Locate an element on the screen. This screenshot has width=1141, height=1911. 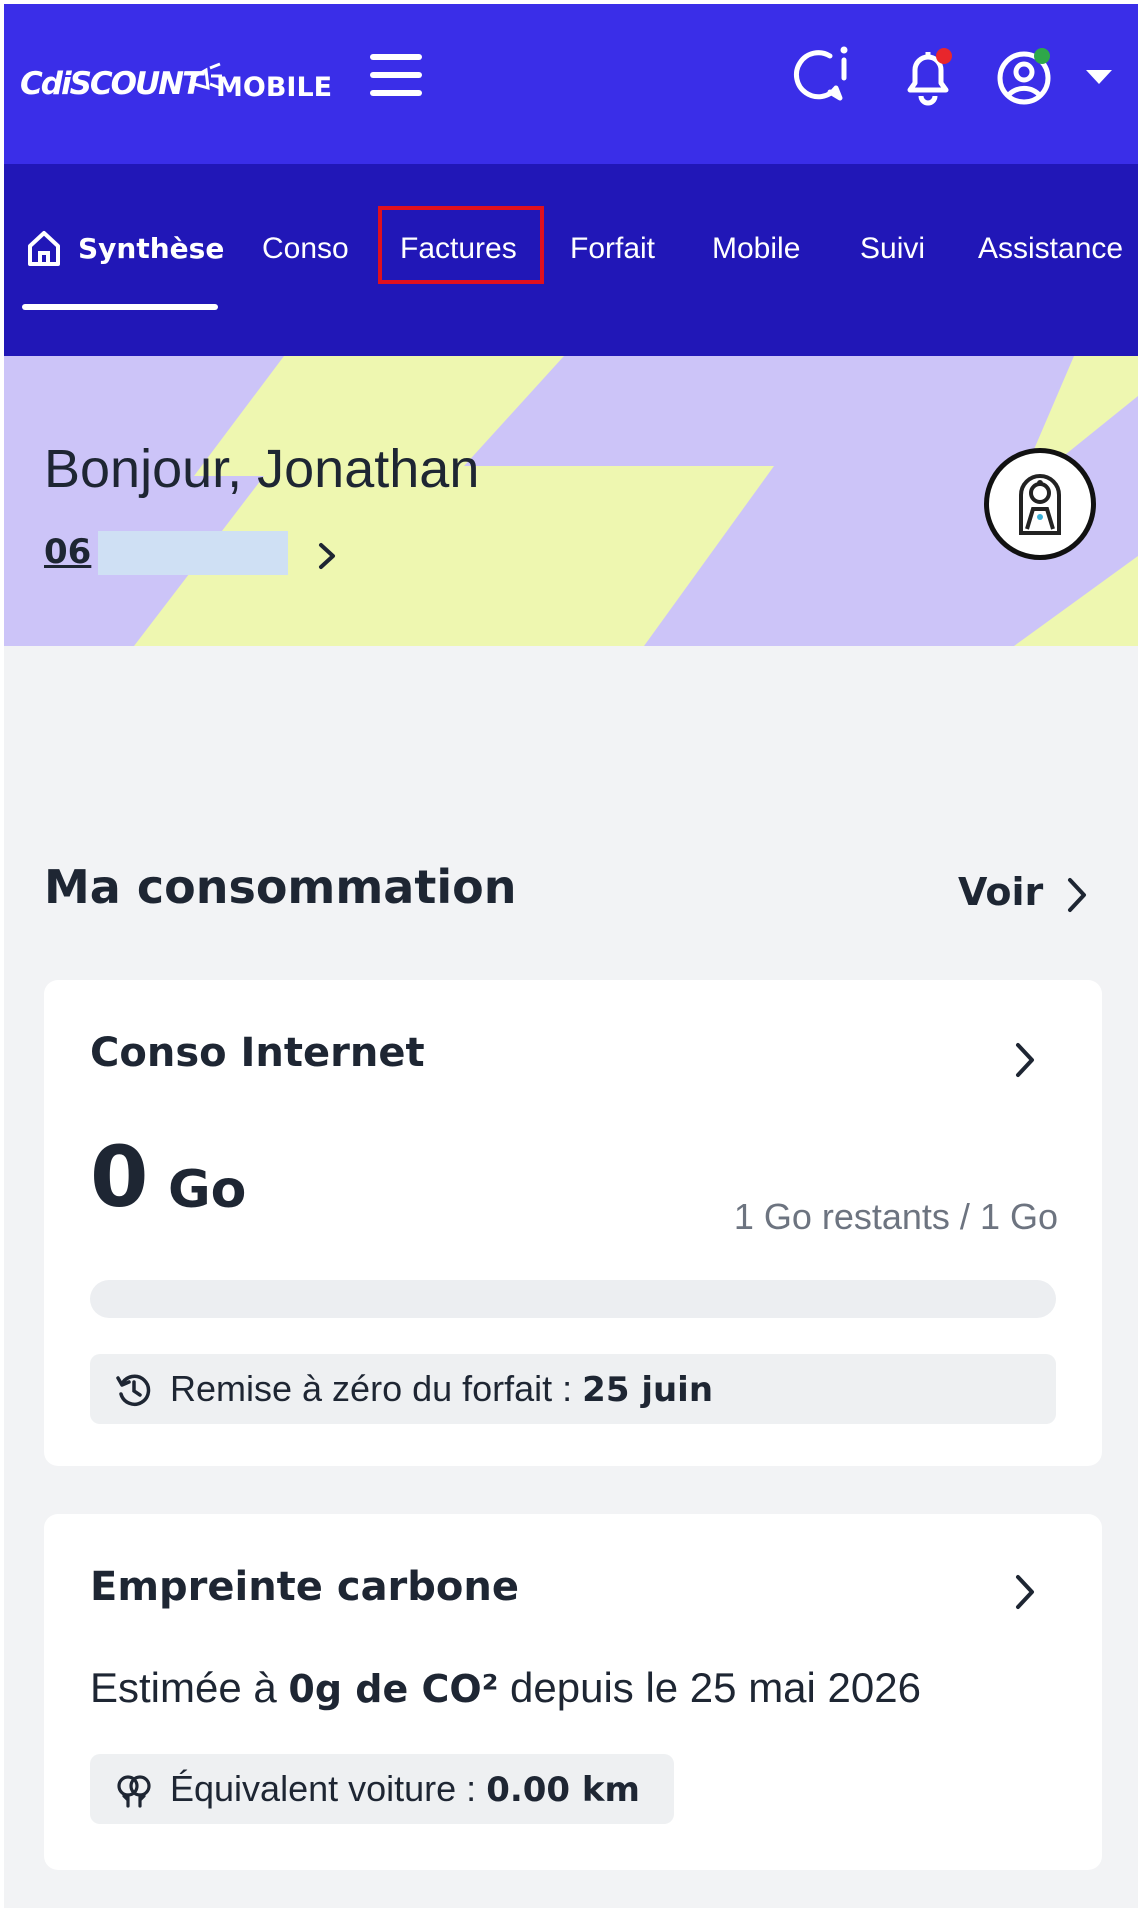
chat-icon is located at coordinates (822, 76).